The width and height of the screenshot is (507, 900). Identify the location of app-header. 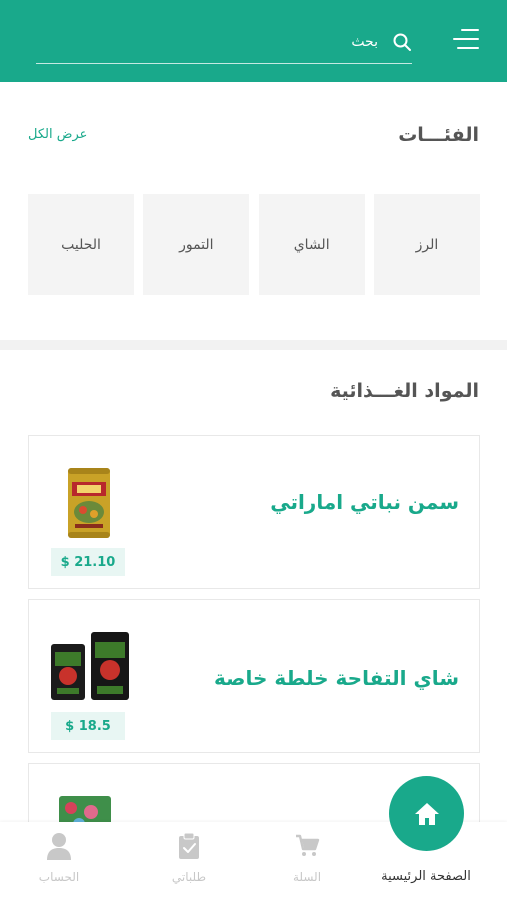
(253, 41).